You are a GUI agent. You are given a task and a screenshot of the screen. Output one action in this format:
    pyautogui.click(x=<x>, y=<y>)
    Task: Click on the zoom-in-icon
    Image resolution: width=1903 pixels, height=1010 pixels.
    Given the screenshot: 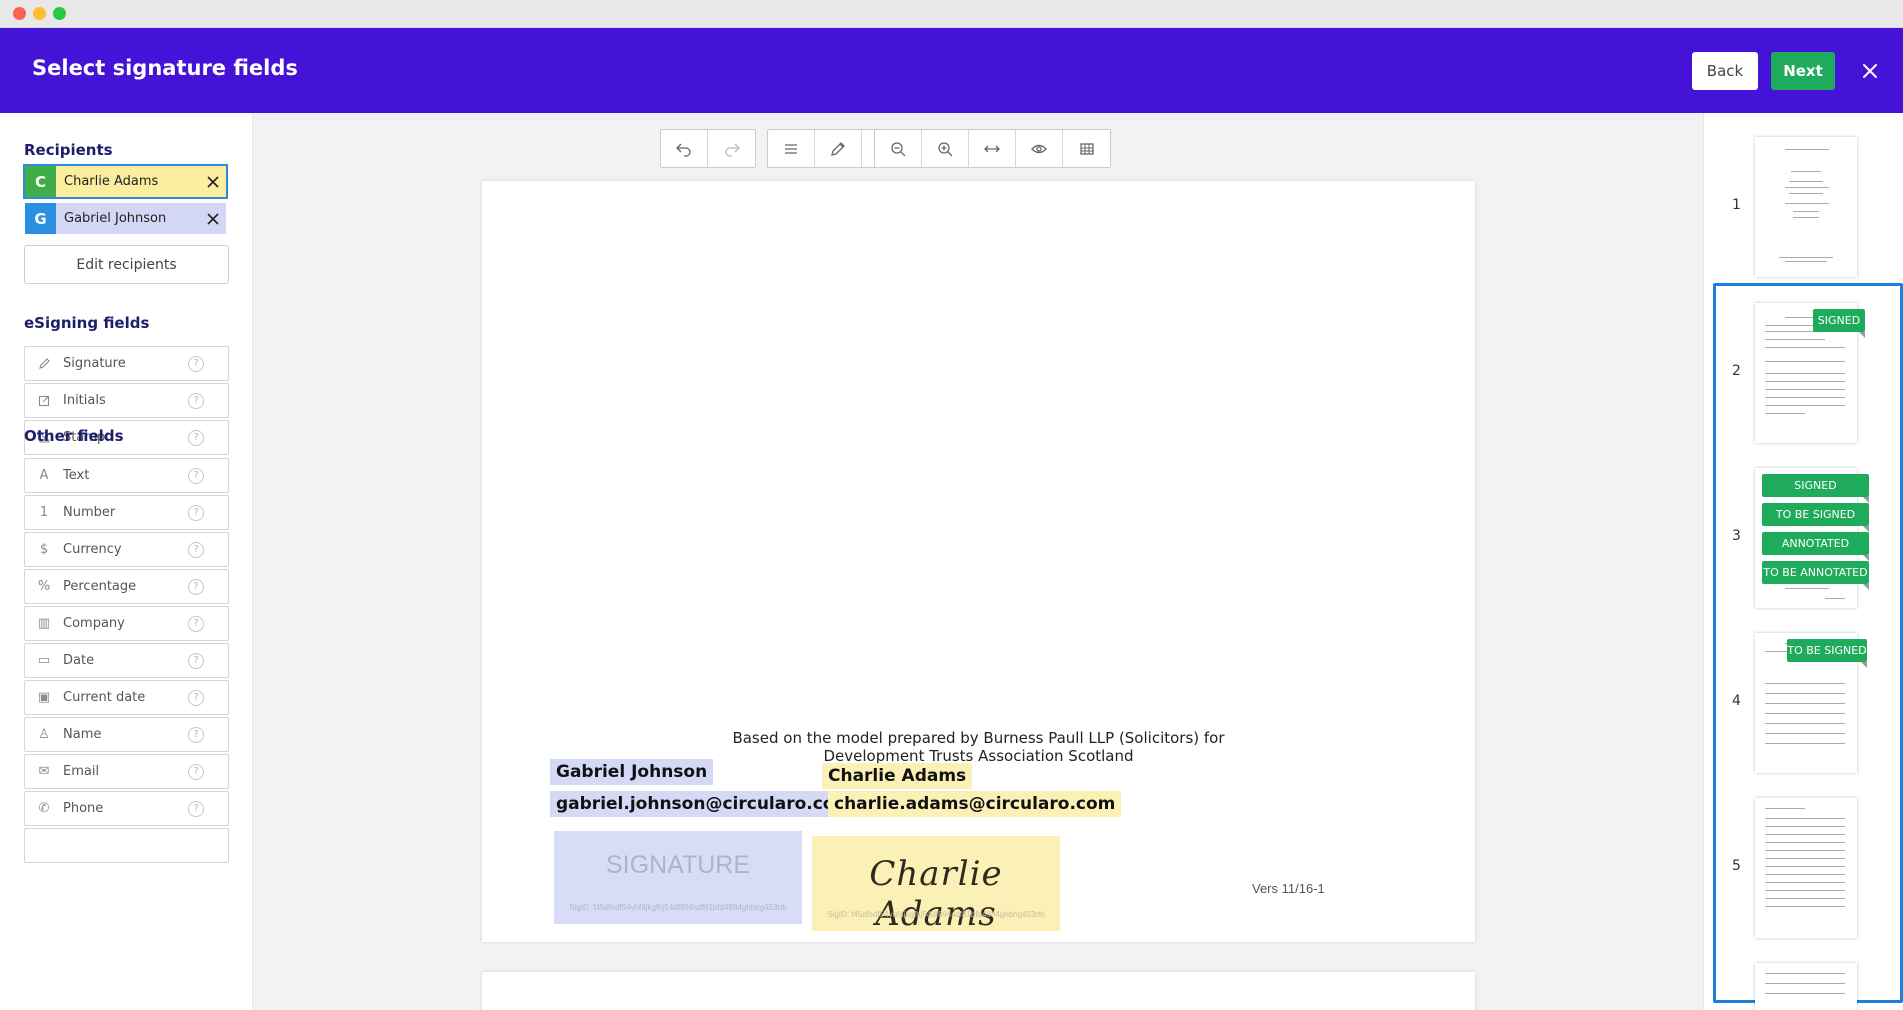 What is the action you would take?
    pyautogui.click(x=945, y=148)
    